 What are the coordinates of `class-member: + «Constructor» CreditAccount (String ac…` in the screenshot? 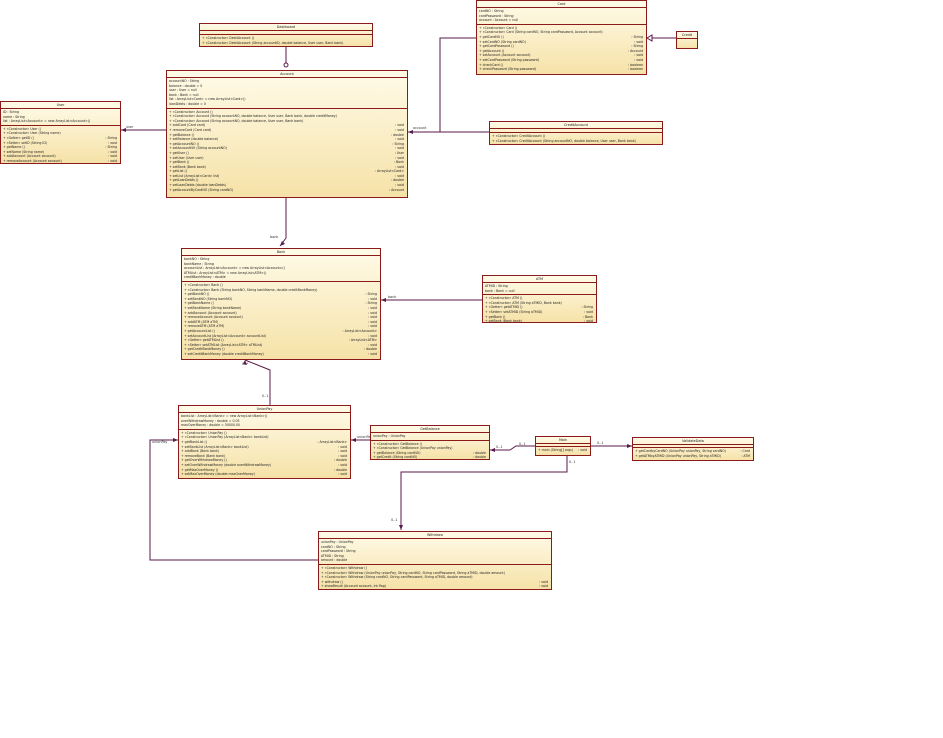 It's located at (576, 141).